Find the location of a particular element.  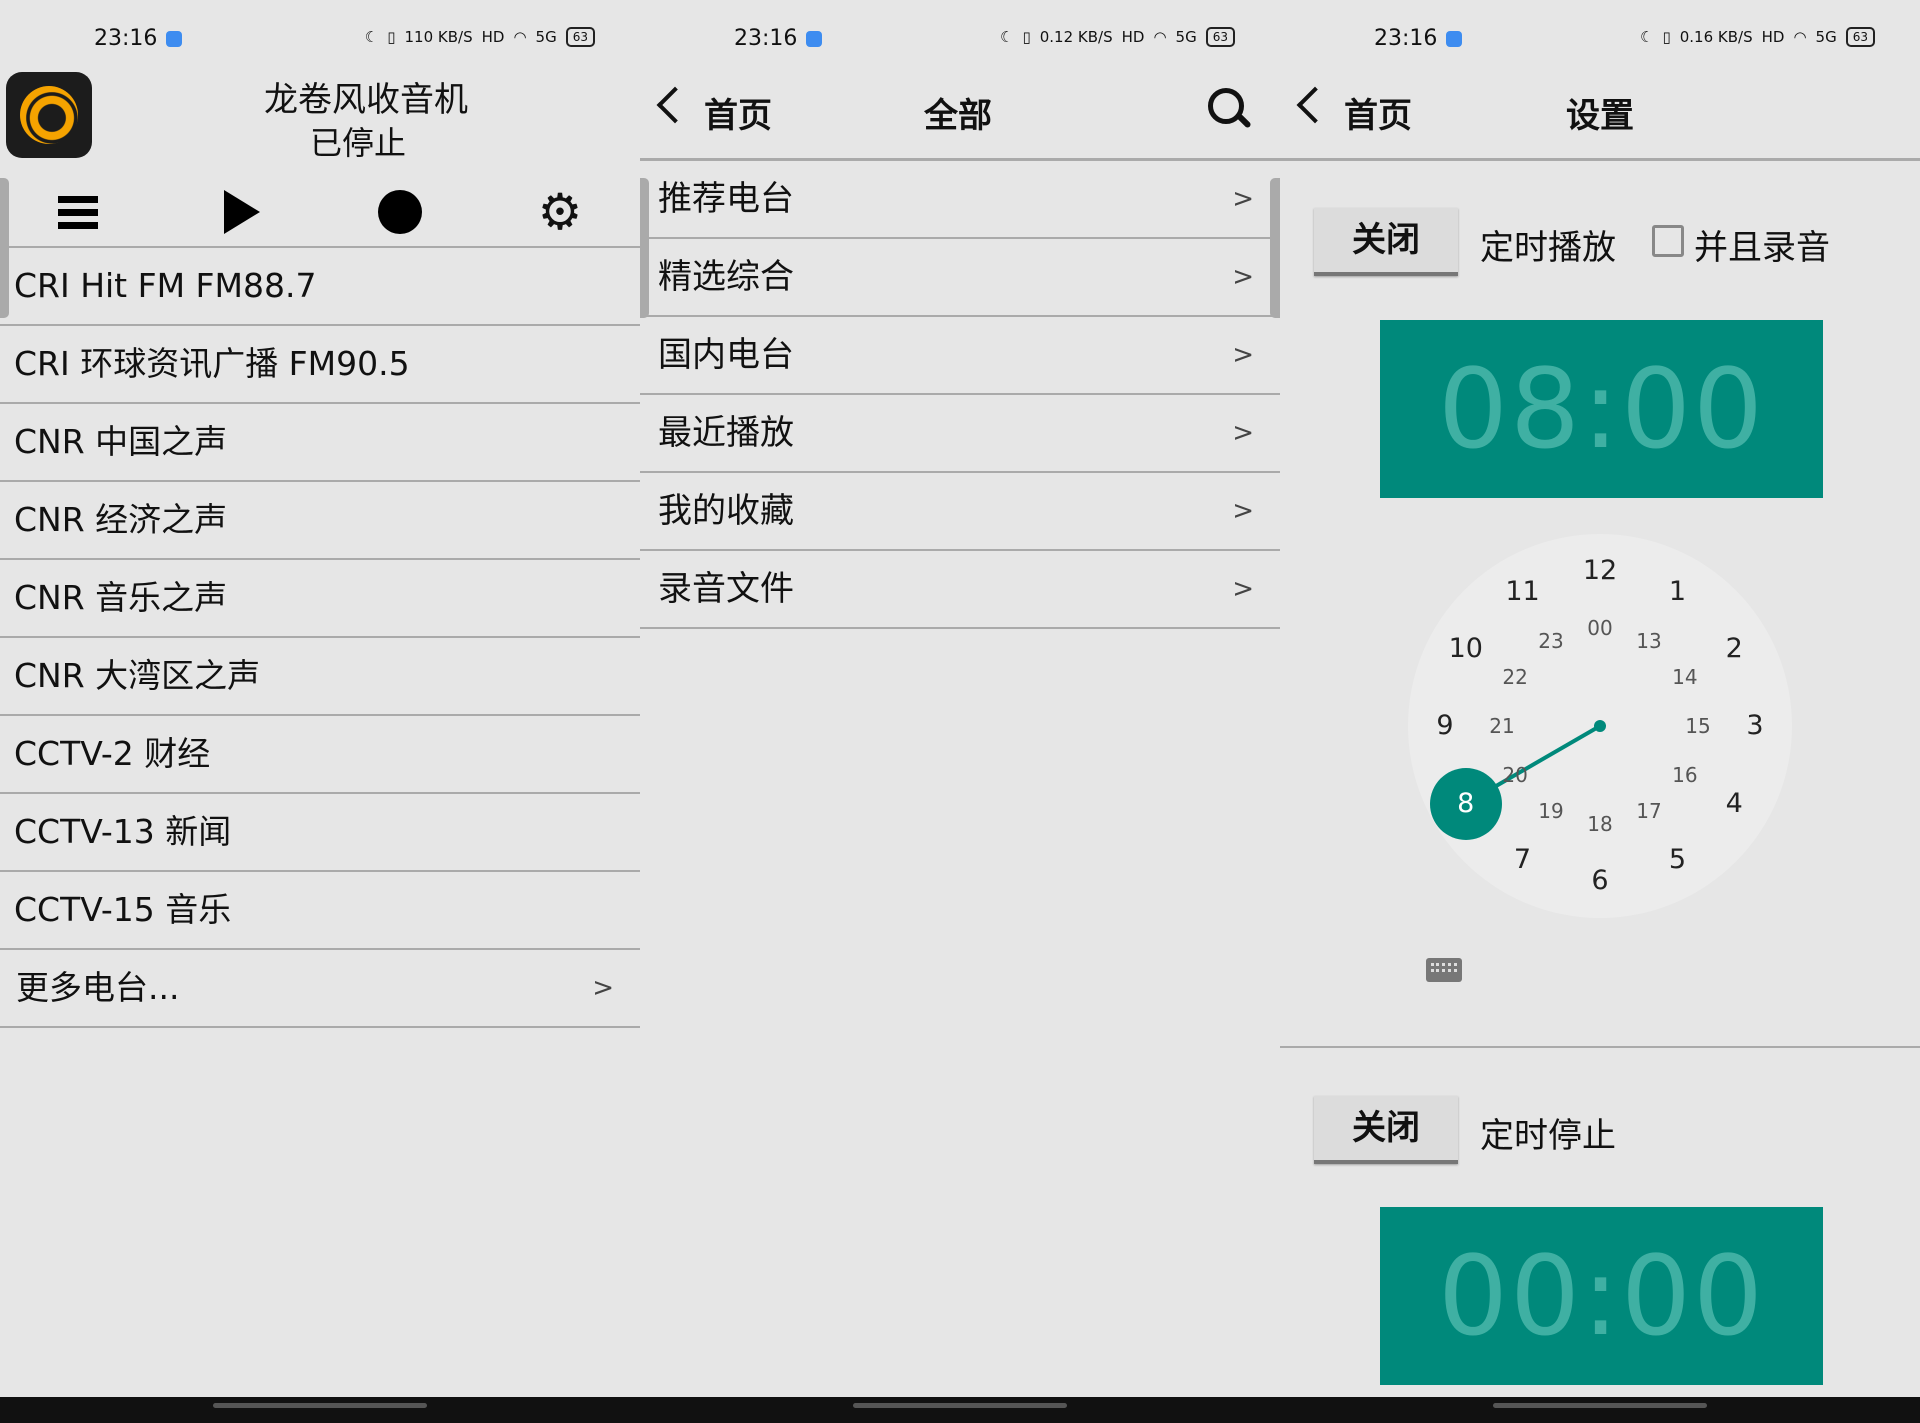

station-item: CCTV-15 音乐 is located at coordinates (320, 909).